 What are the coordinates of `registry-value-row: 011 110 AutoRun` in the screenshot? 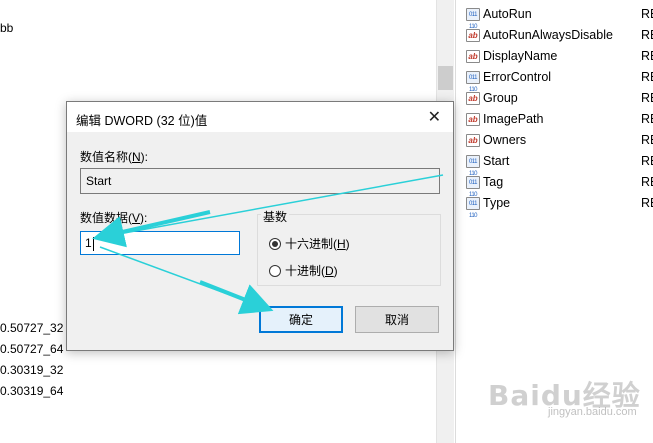 It's located at (499, 17).